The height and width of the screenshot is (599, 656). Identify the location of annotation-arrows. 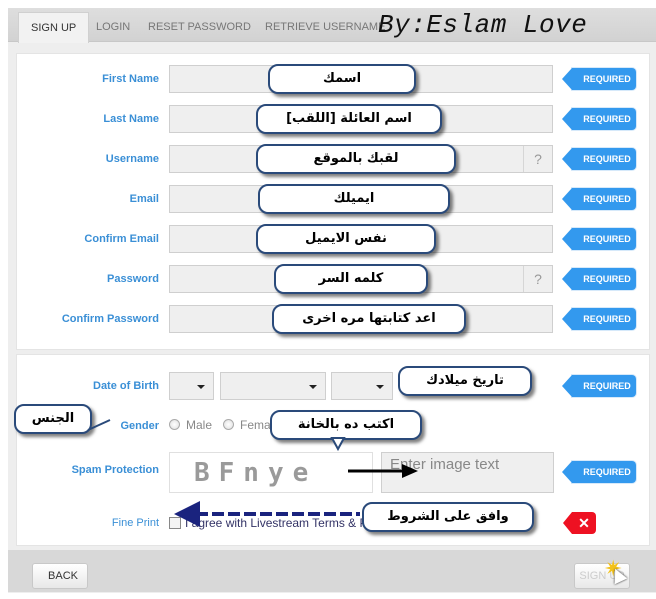
(252, 473).